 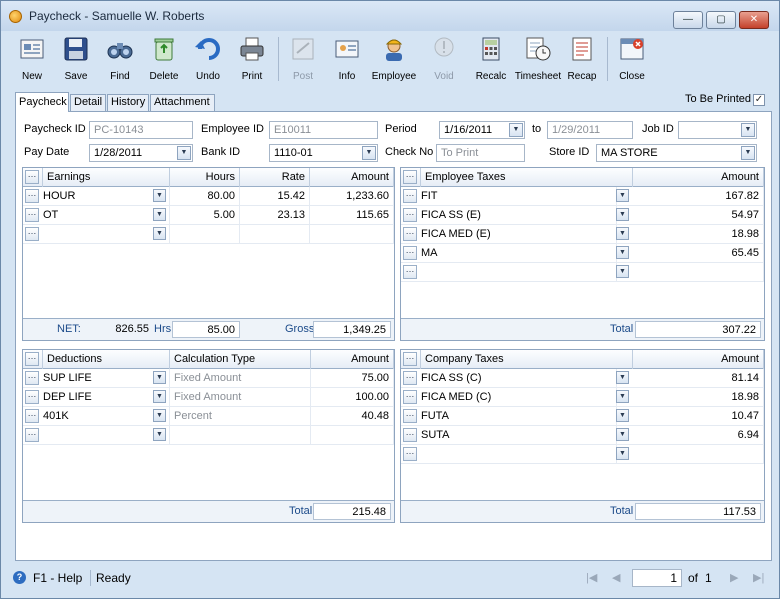 I want to click on store-id-field: MA STORE ▼, so click(x=676, y=153).